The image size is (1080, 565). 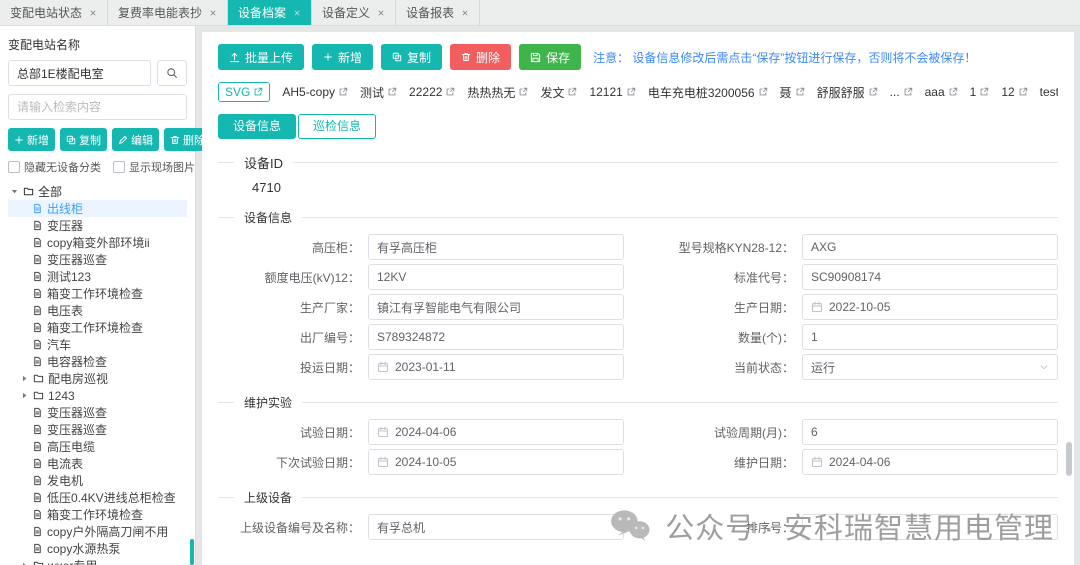 I want to click on caret-right-icon, so click(x=24, y=563).